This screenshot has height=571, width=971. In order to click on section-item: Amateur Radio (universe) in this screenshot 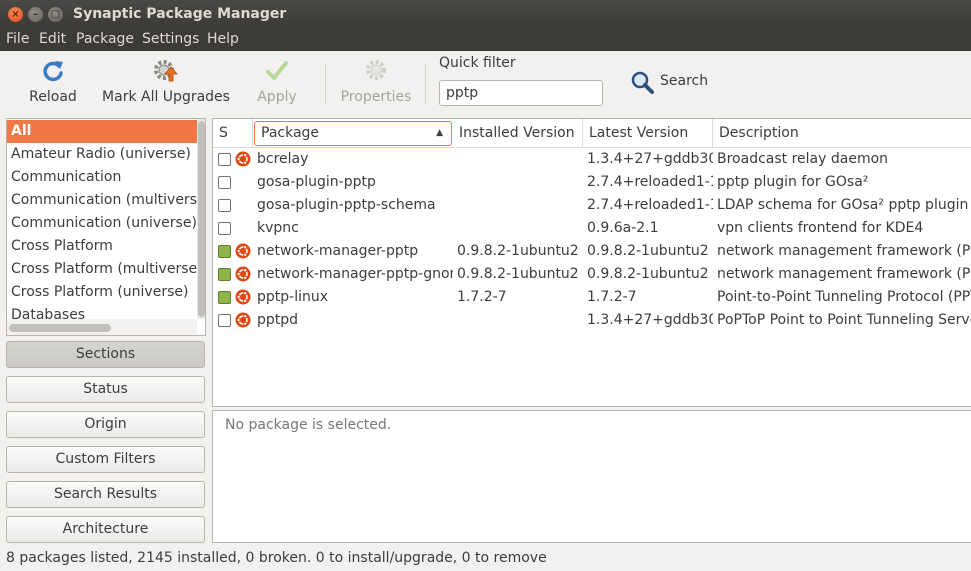, I will do `click(106, 154)`.